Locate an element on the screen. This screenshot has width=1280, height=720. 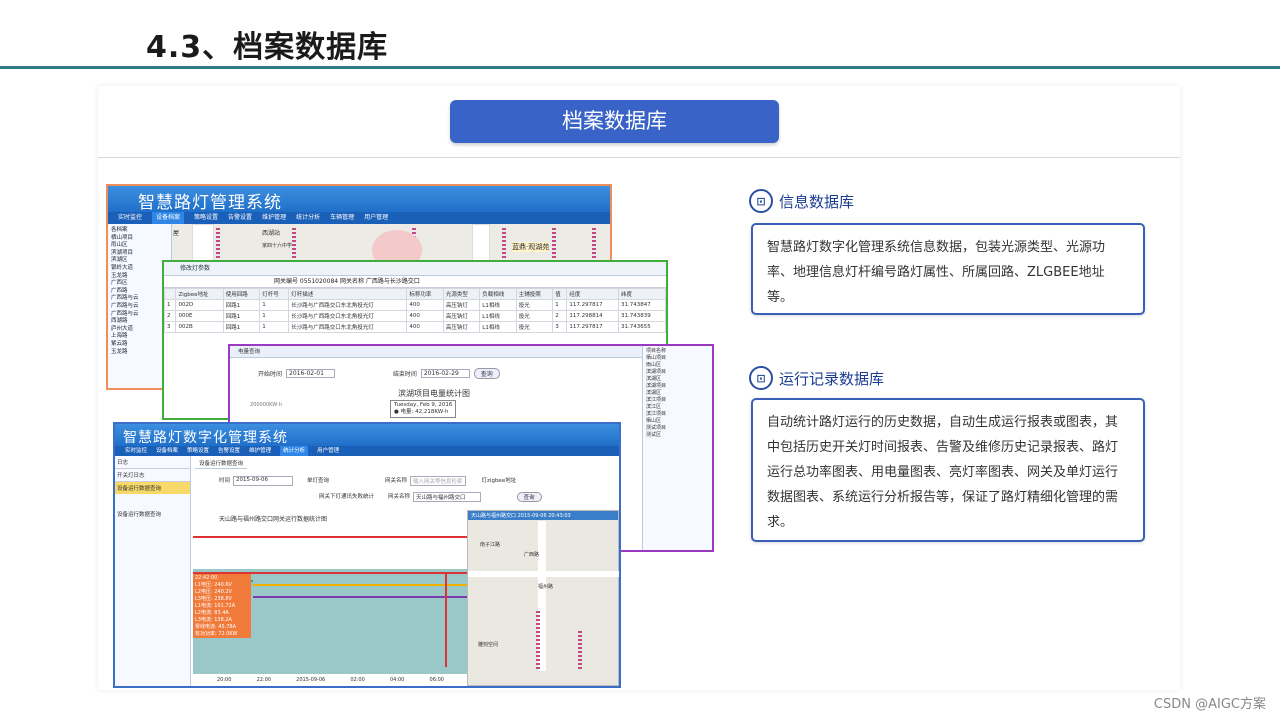
tree-item: 银岭大道 is located at coordinates (122, 267).